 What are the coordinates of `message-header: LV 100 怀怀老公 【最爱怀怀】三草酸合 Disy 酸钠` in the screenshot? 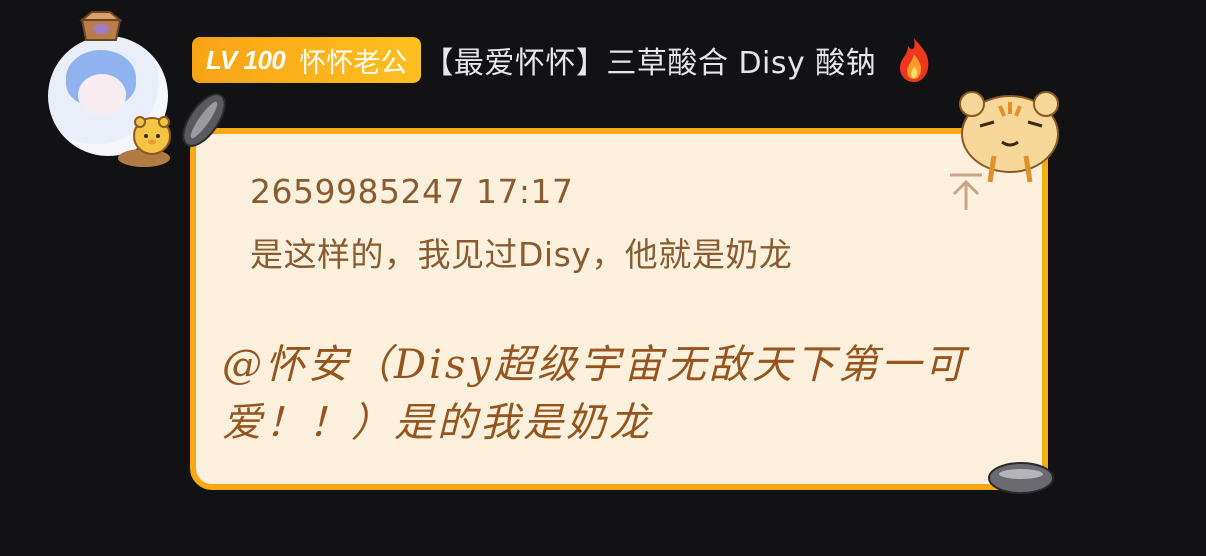 It's located at (563, 60).